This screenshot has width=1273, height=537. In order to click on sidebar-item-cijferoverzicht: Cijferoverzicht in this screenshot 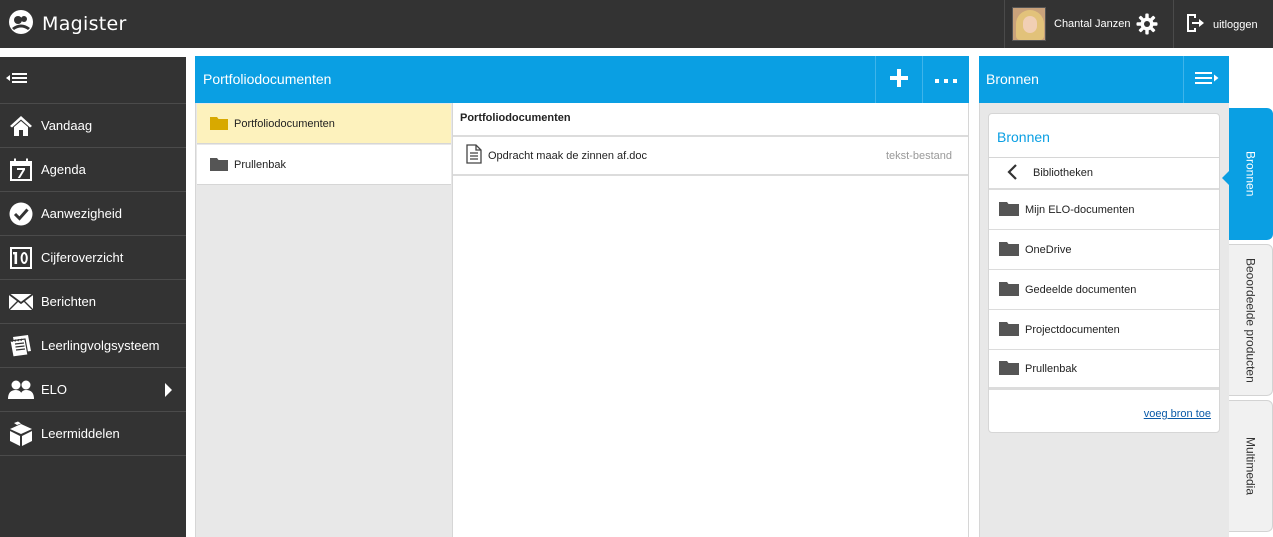, I will do `click(93, 258)`.